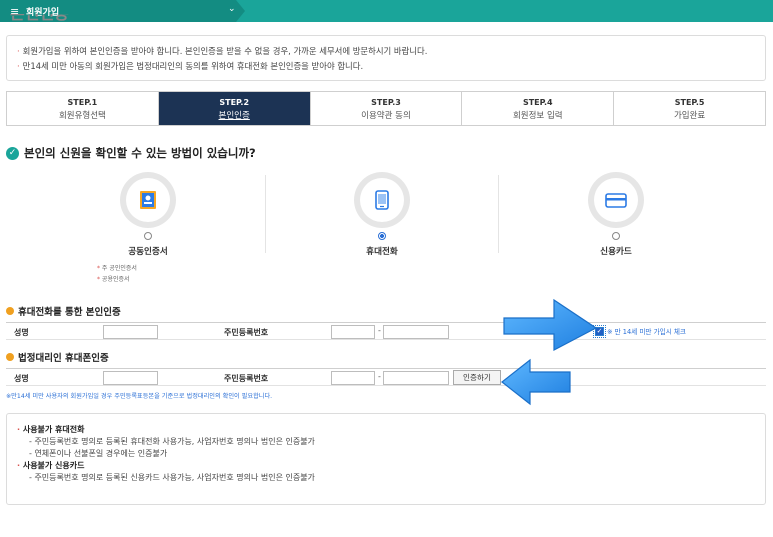  I want to click on section-title: 휴대전화를 통한 본인인증, so click(69, 312).